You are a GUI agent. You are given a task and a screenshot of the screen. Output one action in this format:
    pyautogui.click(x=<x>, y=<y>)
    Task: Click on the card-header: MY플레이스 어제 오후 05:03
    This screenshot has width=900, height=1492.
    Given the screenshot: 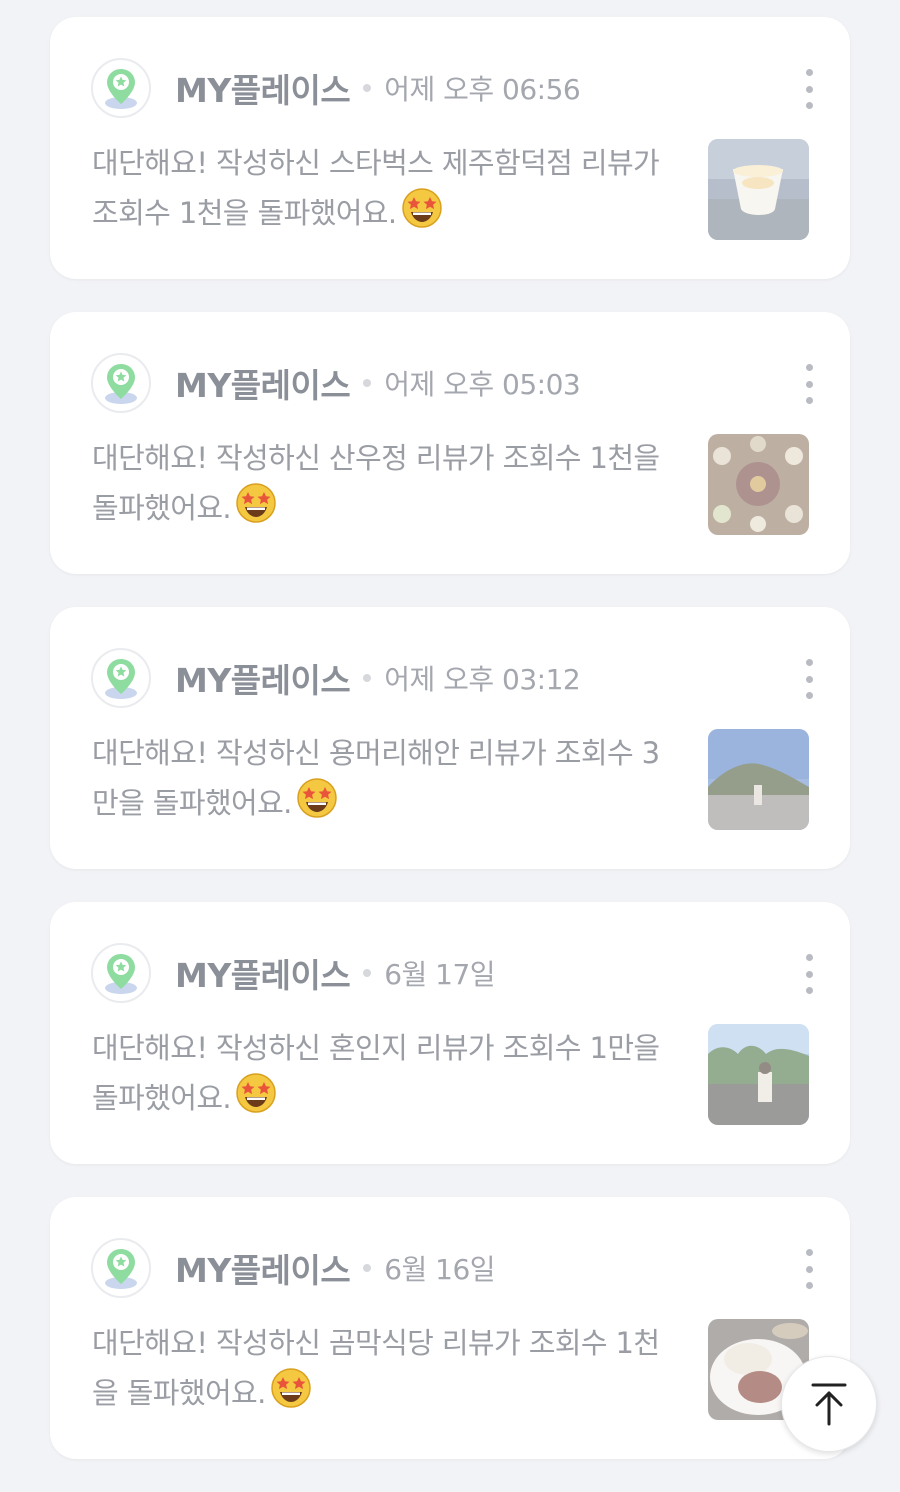 What is the action you would take?
    pyautogui.click(x=336, y=383)
    